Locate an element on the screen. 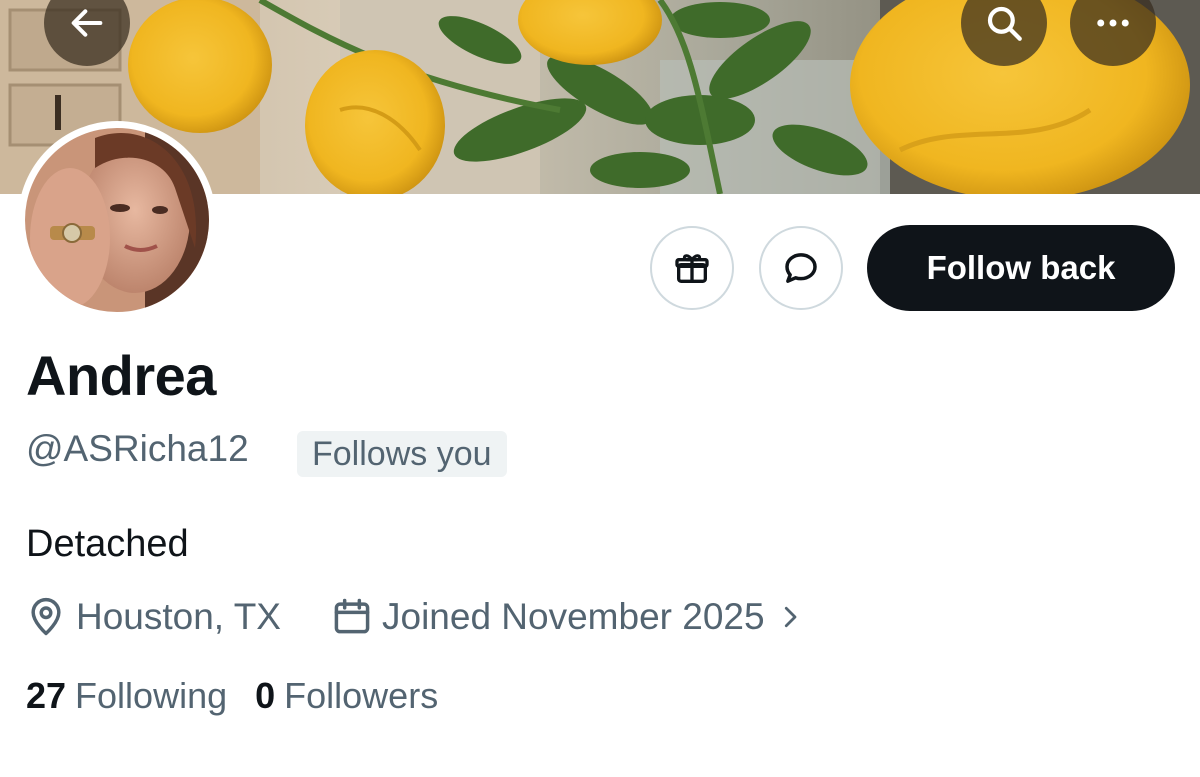 This screenshot has width=1200, height=777. chevron-right-icon is located at coordinates (790, 617).